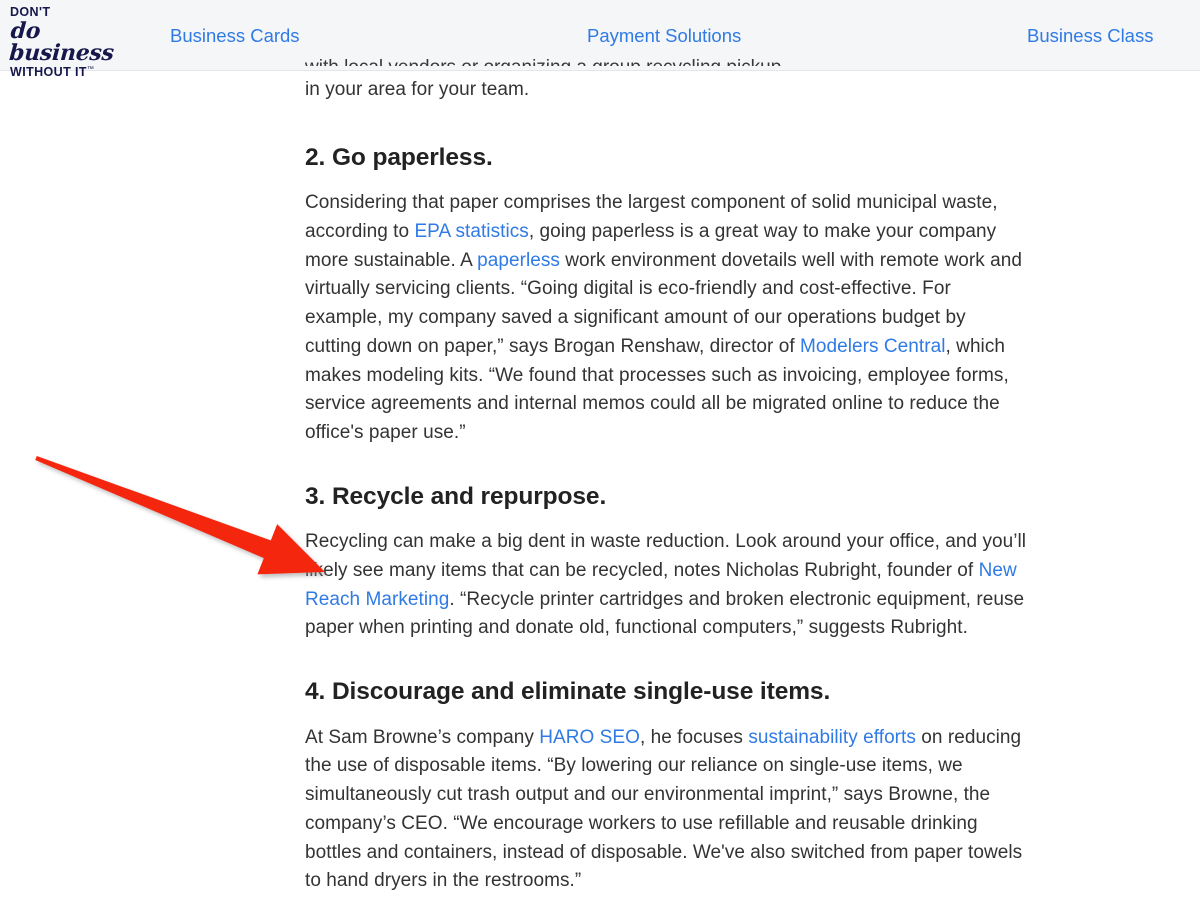  I want to click on link-epa-statistics: EPA statistics, so click(471, 231).